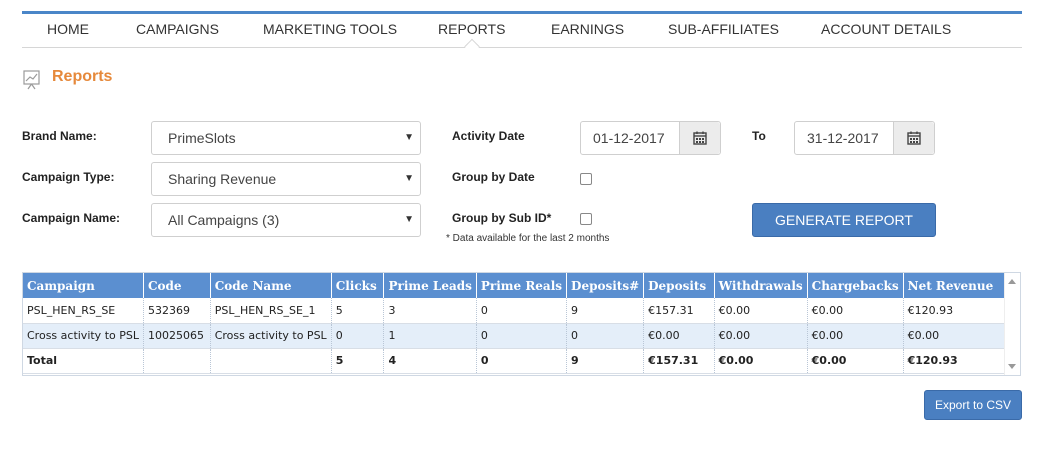 The height and width of the screenshot is (454, 1052). I want to click on date-to-input, so click(844, 138).